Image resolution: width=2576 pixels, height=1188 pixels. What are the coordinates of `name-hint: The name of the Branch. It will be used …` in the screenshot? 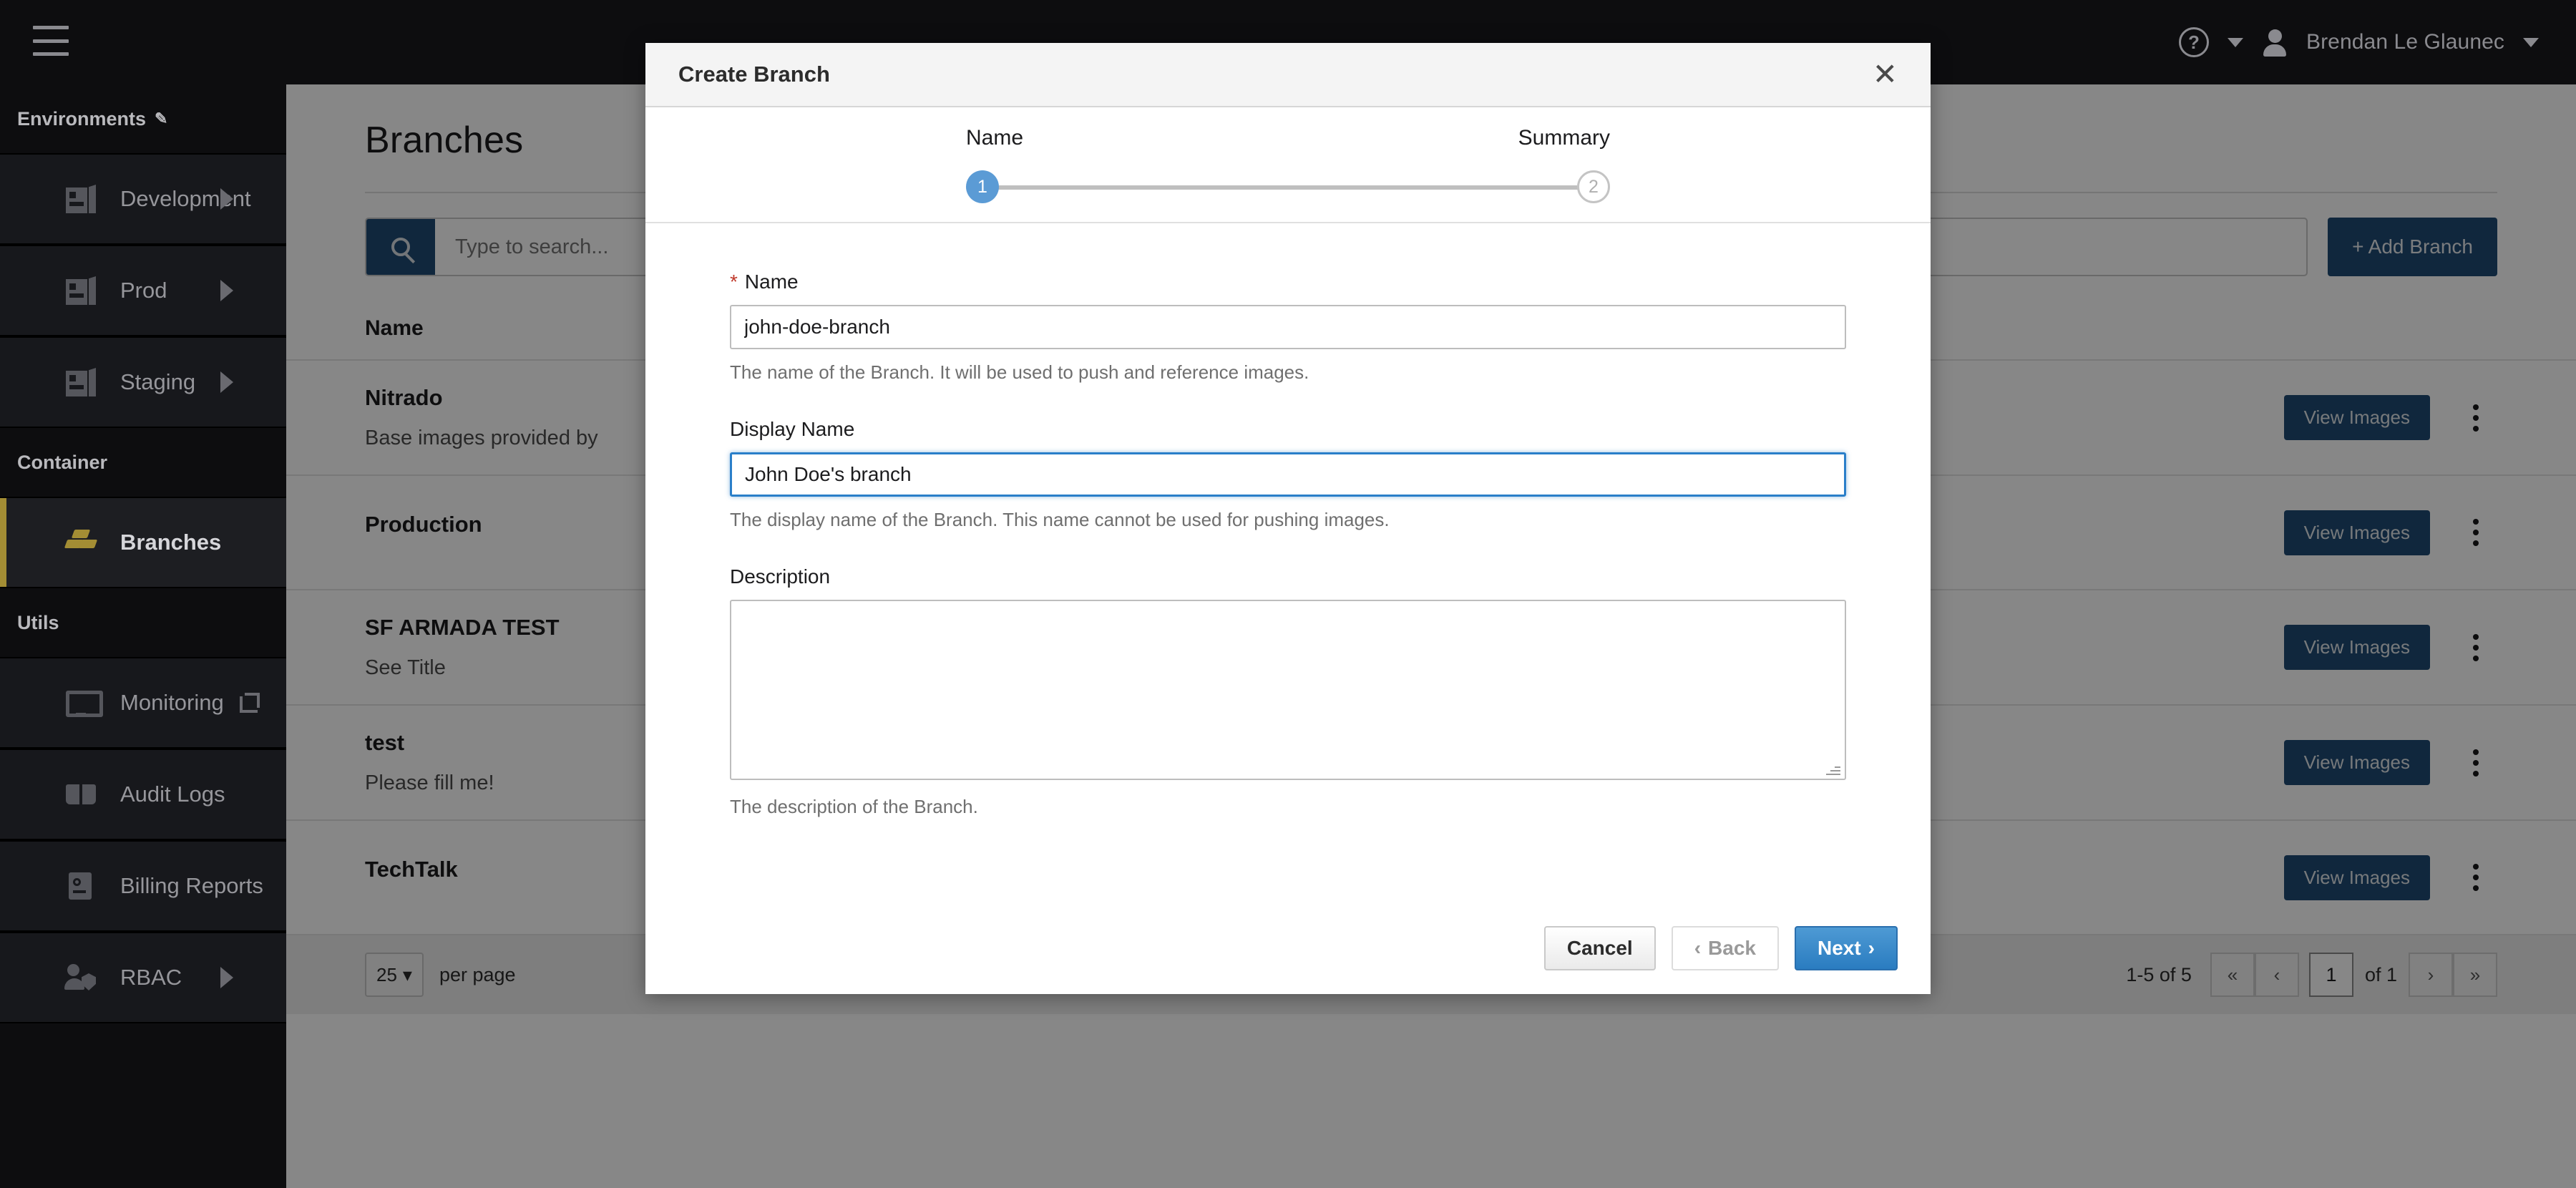 It's located at (1019, 372).